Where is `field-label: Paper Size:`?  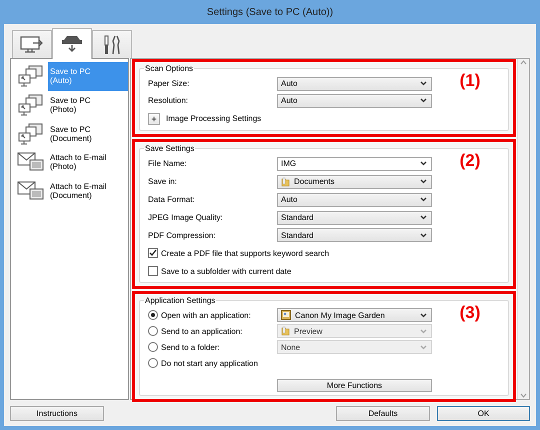
field-label: Paper Size: is located at coordinates (169, 83).